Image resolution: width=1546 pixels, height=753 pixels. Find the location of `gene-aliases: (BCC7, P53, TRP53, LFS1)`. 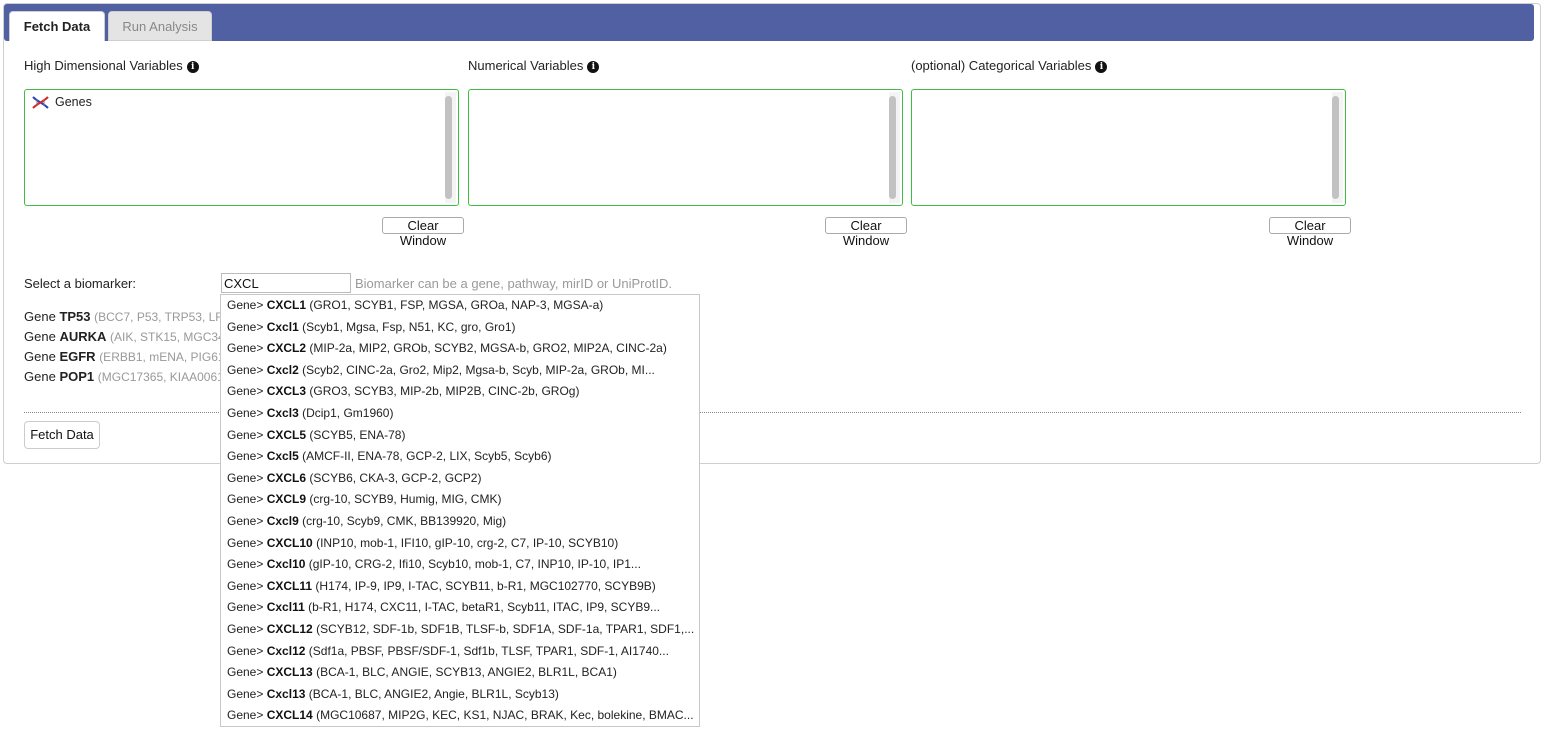

gene-aliases: (BCC7, P53, TRP53, LFS1) is located at coordinates (158, 317).